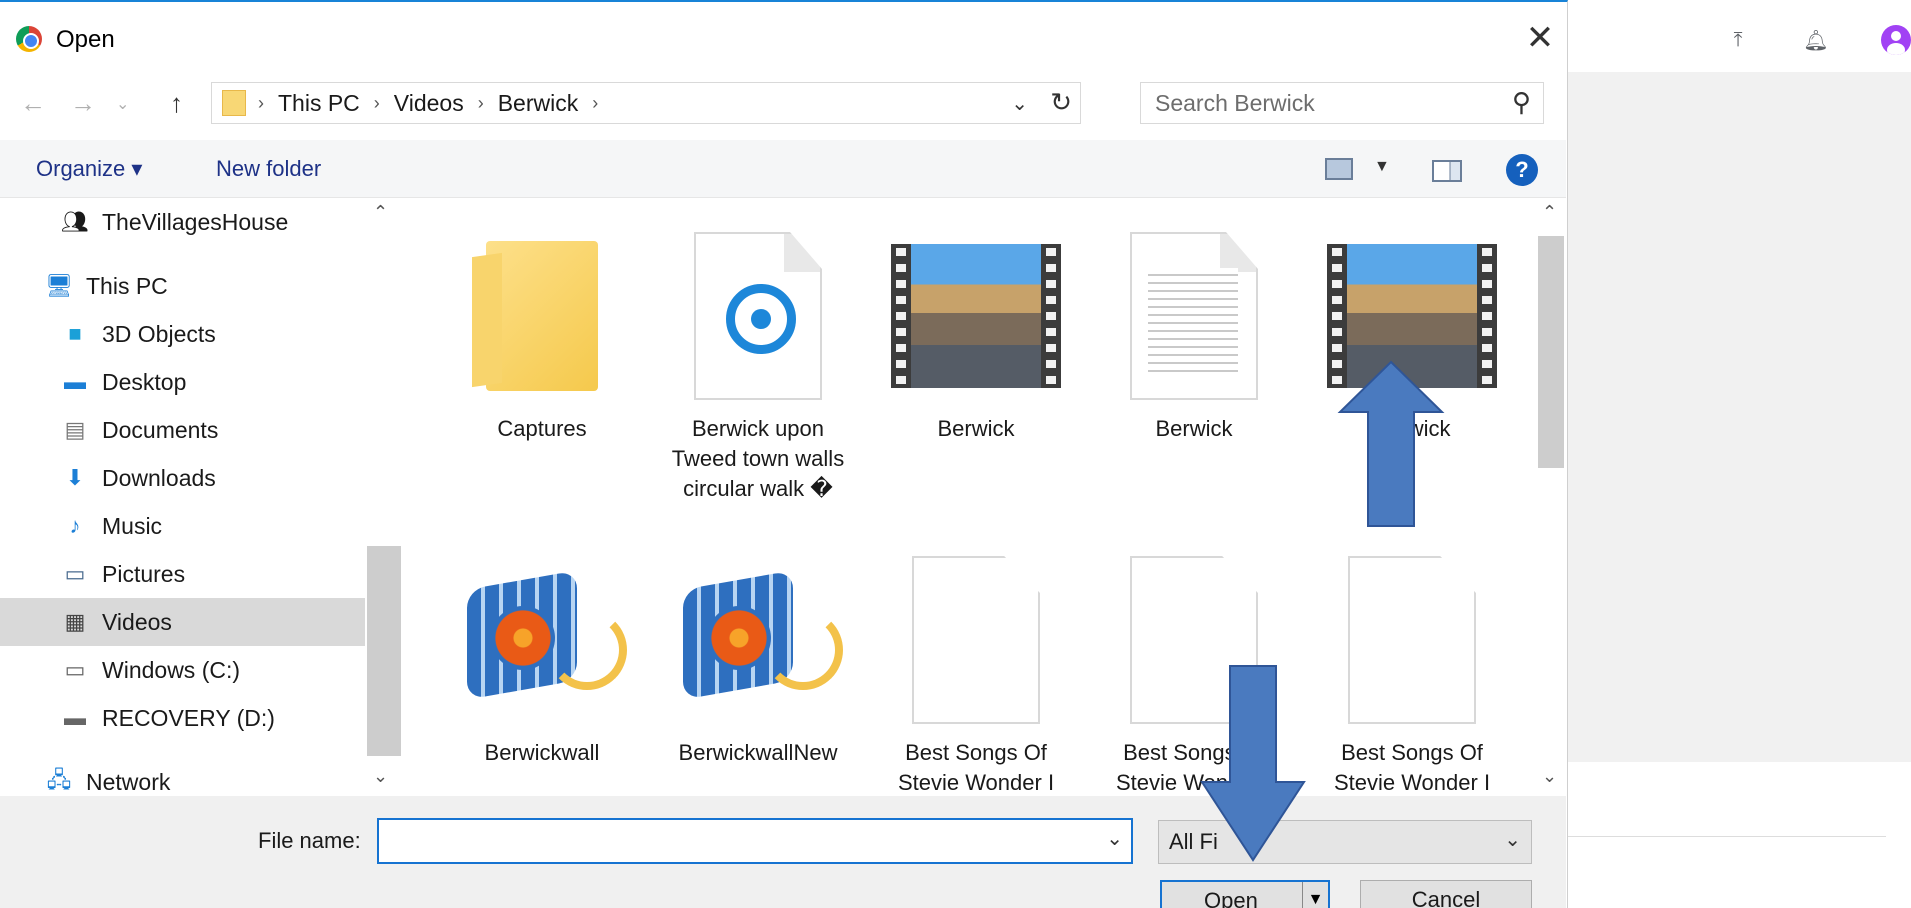  I want to click on nav-item-windows-c: ▭ Windows (C:), so click(150, 670).